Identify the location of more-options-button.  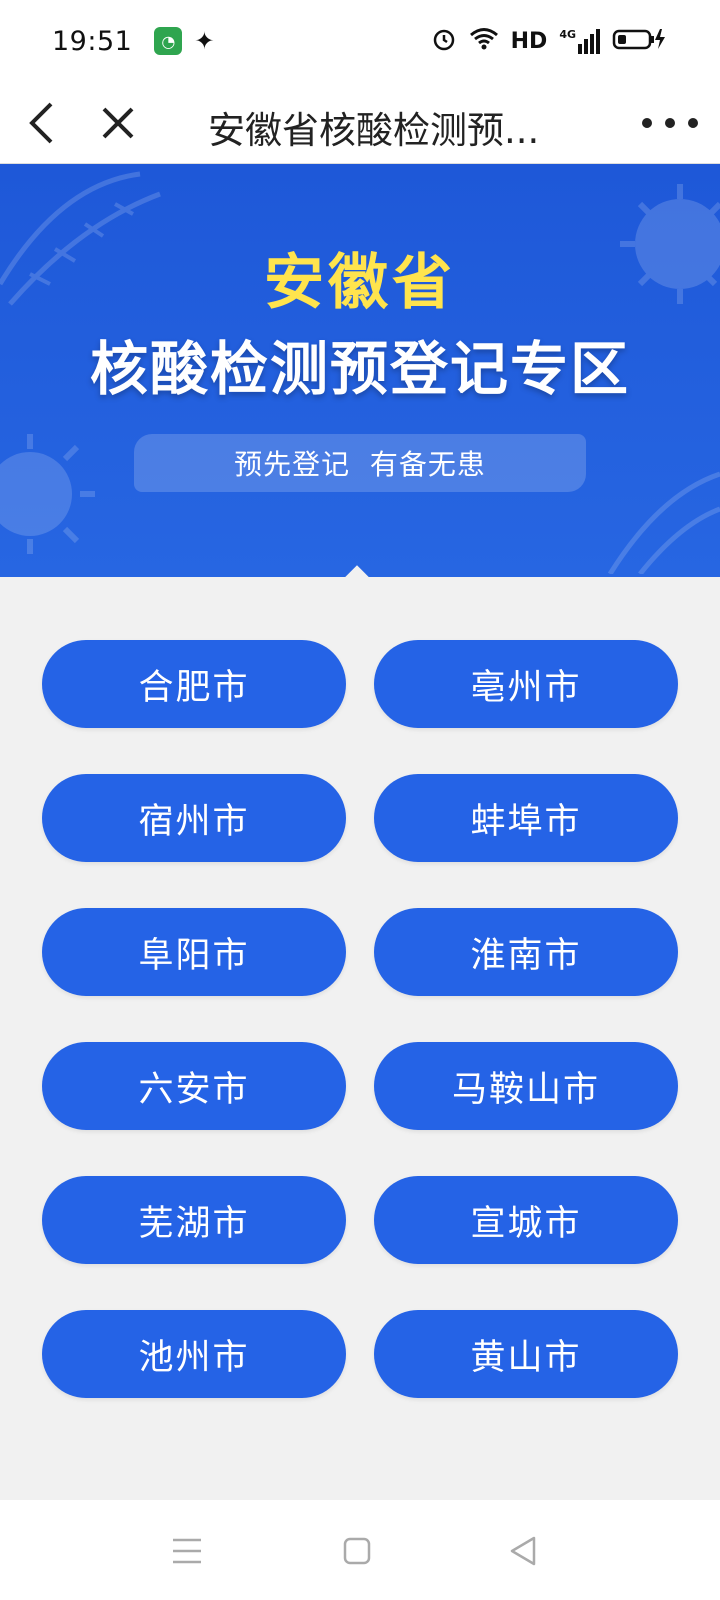
(670, 123).